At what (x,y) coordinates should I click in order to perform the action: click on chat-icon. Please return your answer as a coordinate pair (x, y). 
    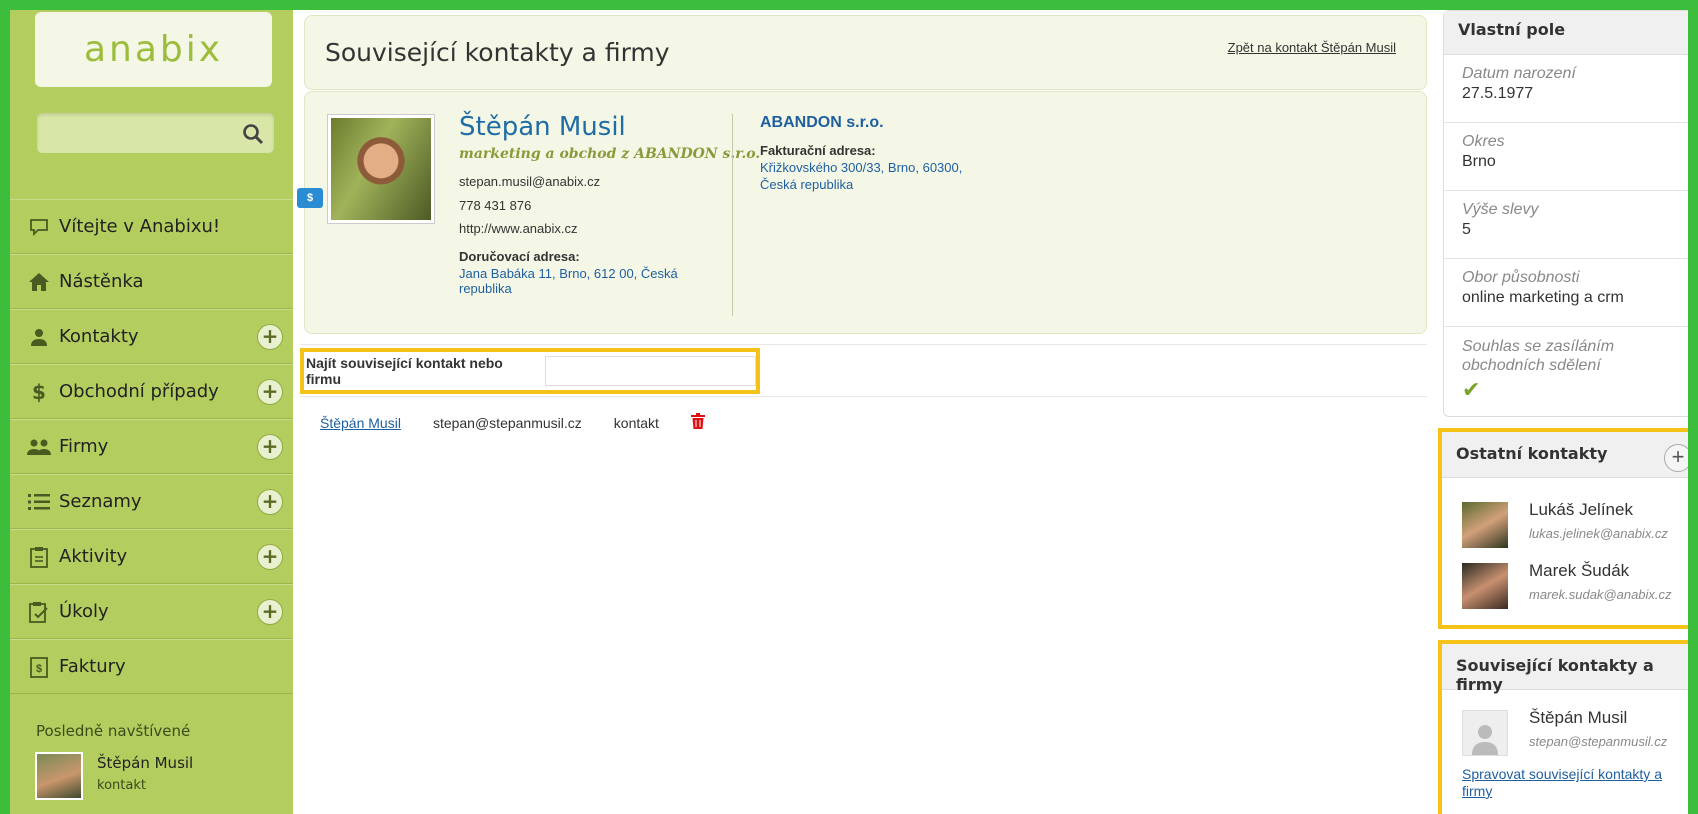
    Looking at the image, I should click on (39, 227).